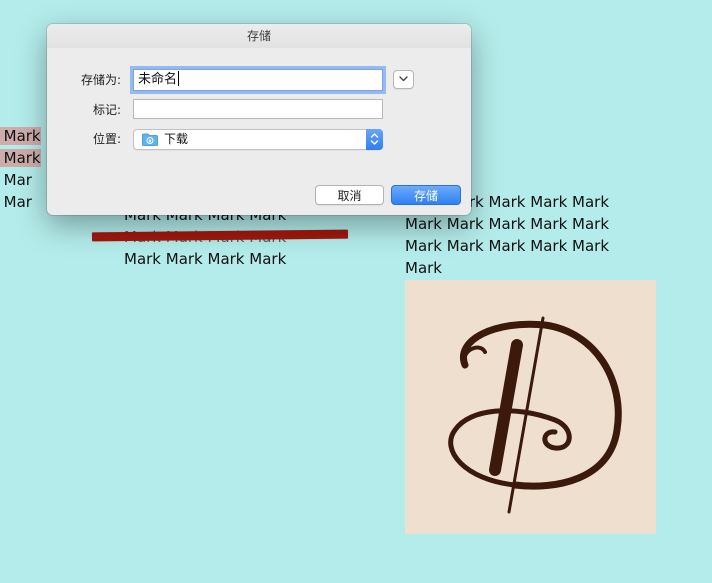 The height and width of the screenshot is (583, 712). Describe the element at coordinates (220, 235) in the screenshot. I see `strikethrough-annotation` at that location.